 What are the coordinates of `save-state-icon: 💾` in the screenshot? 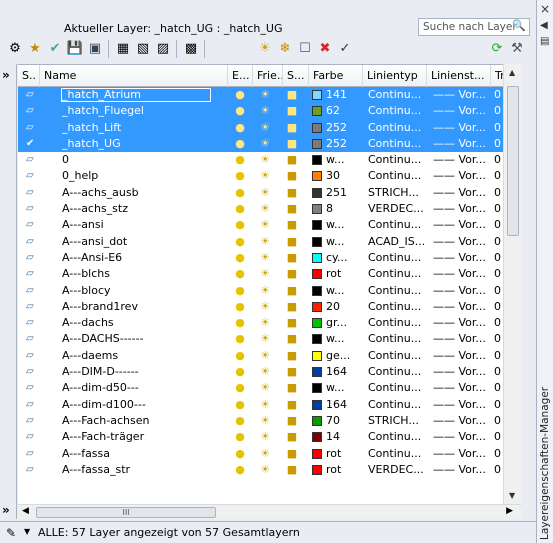 It's located at (75, 49).